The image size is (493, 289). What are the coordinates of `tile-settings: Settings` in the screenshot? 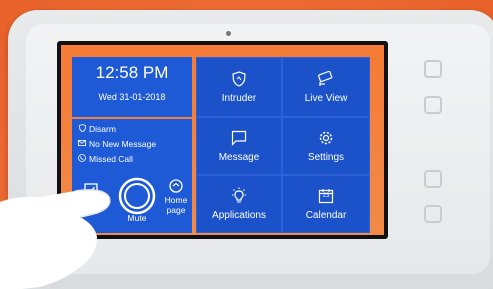 It's located at (326, 146).